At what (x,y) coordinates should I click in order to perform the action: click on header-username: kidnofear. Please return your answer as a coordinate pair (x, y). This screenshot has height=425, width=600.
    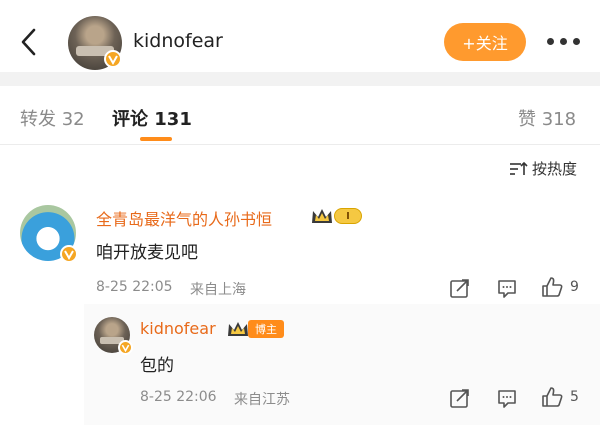
    Looking at the image, I should click on (178, 41).